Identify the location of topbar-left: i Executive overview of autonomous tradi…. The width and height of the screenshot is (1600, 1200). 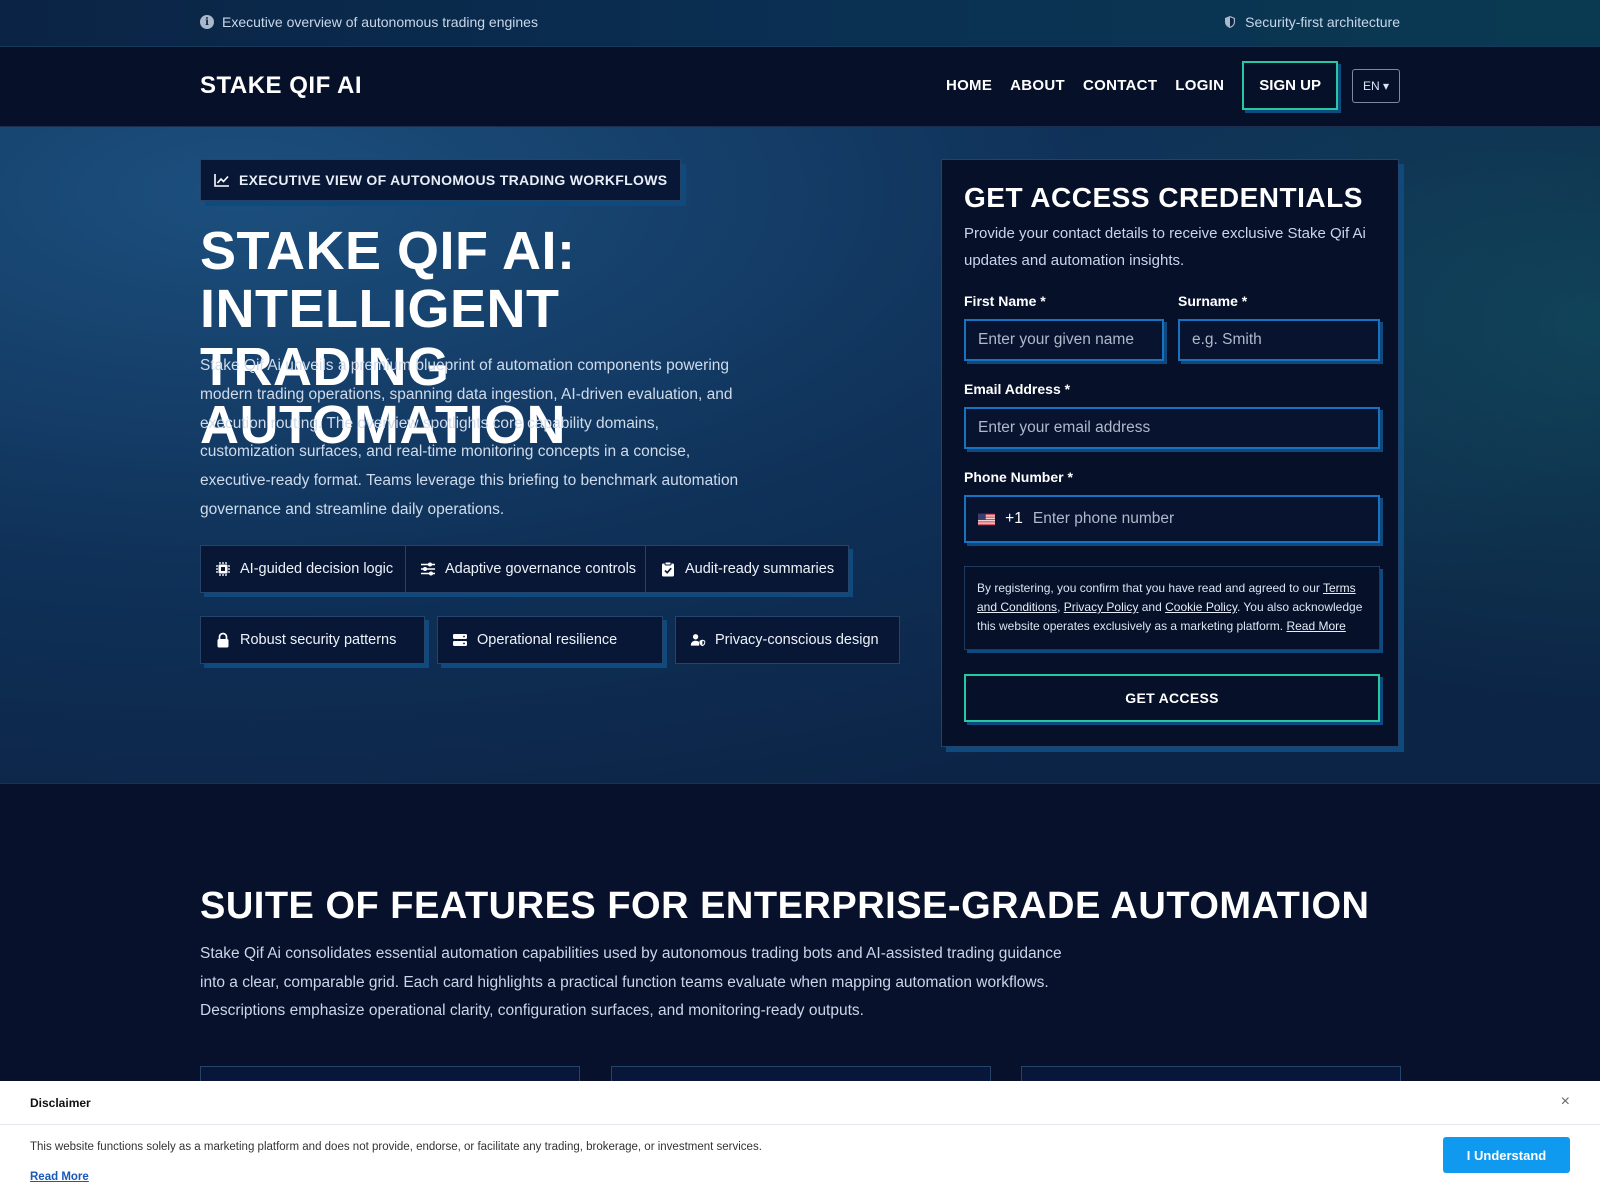
(369, 22).